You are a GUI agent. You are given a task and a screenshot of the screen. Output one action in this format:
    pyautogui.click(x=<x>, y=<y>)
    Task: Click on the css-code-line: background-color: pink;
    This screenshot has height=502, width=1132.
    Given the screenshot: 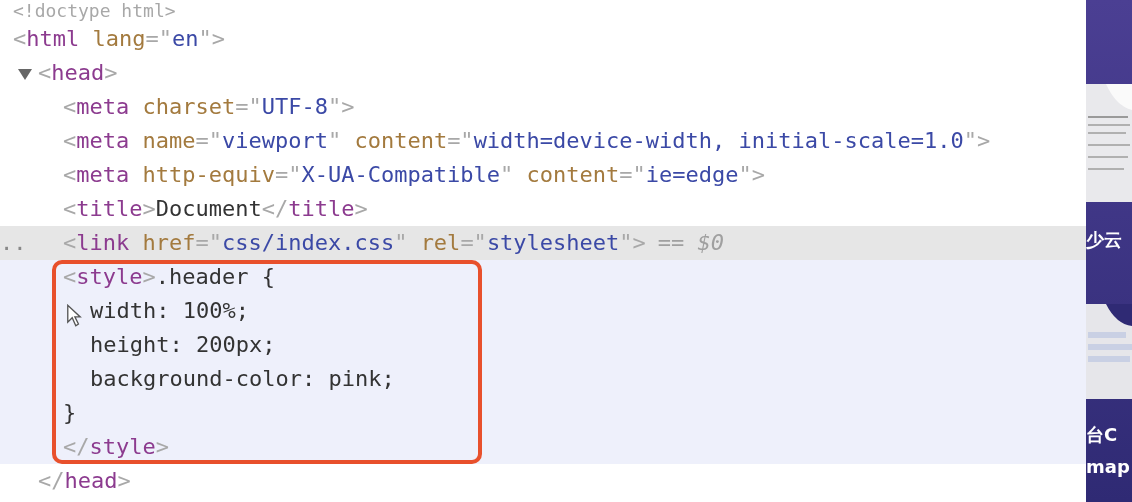 What is the action you would take?
    pyautogui.click(x=242, y=378)
    